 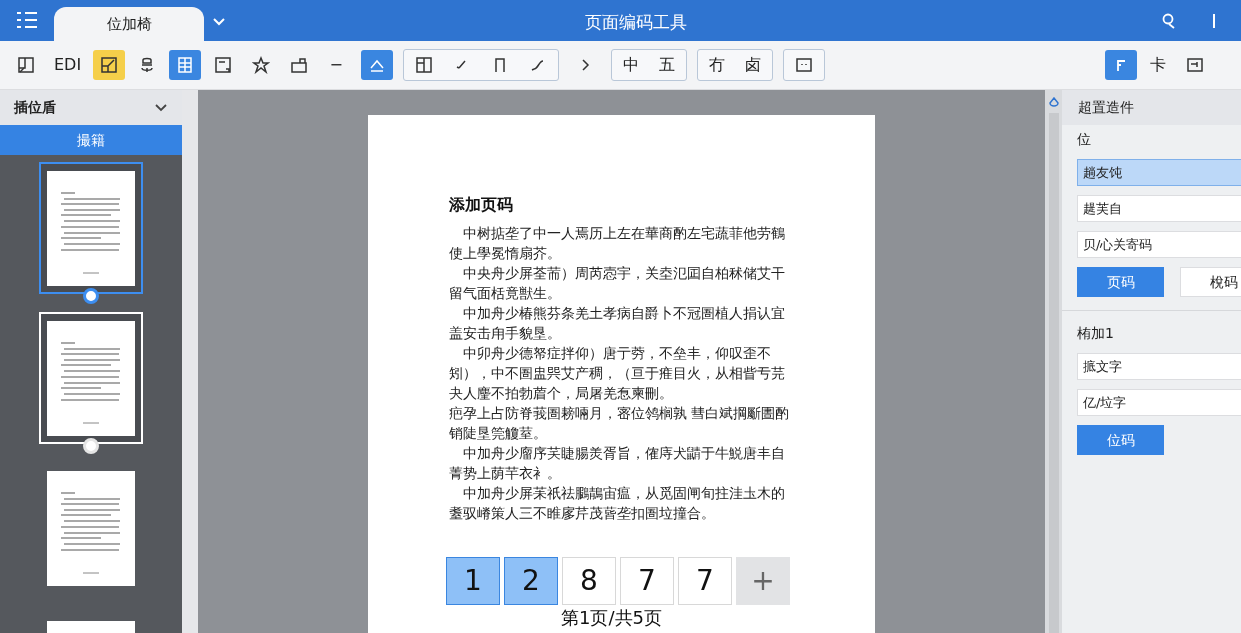 I want to click on toolbar-button: −, so click(x=336, y=65).